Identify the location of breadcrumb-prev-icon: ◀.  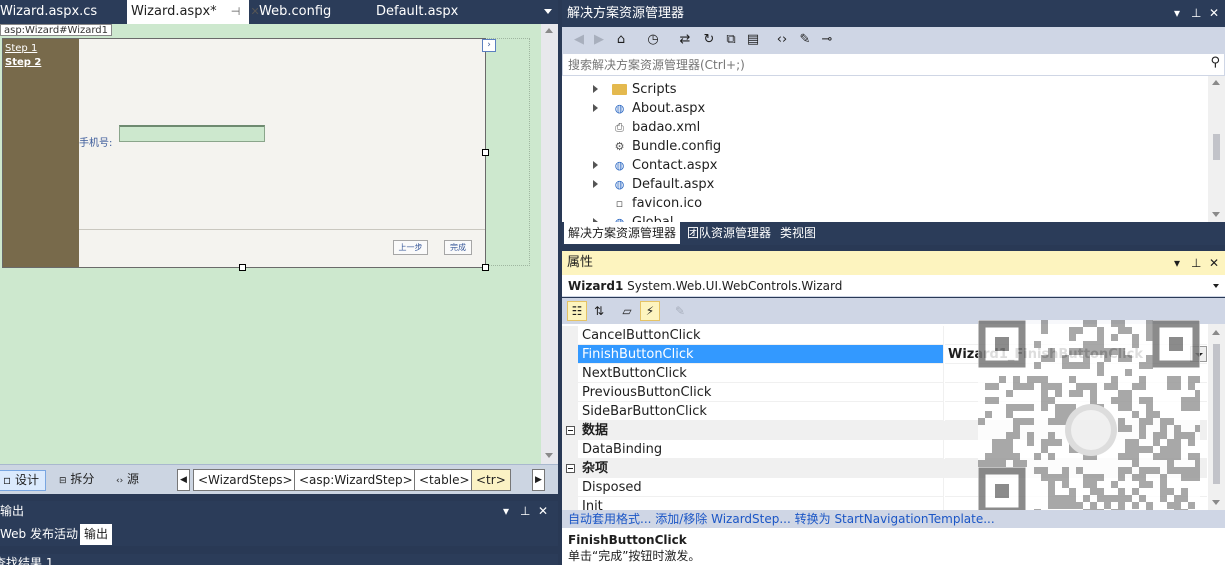
(183, 480).